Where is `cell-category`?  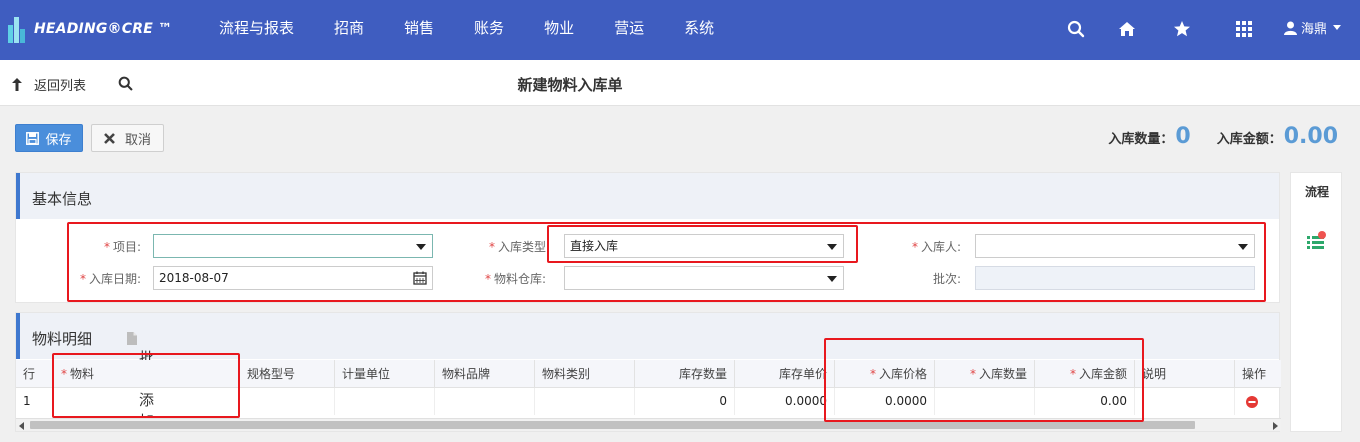
cell-category is located at coordinates (585, 401).